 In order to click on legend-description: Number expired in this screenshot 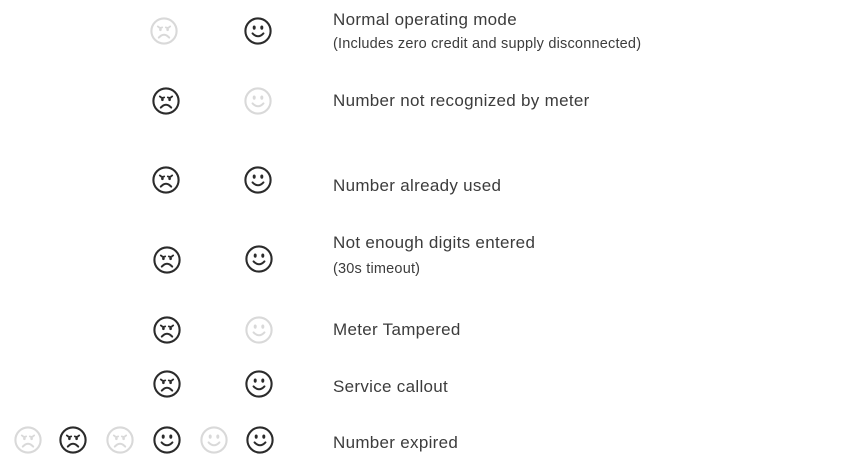, I will do `click(395, 443)`.